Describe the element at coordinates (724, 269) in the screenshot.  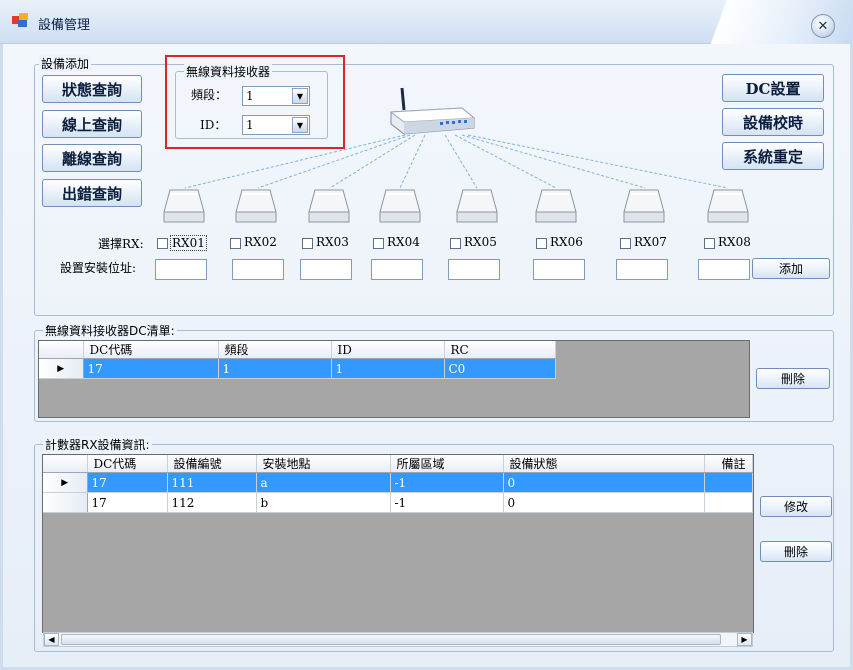
I see `rx08-address-input` at that location.